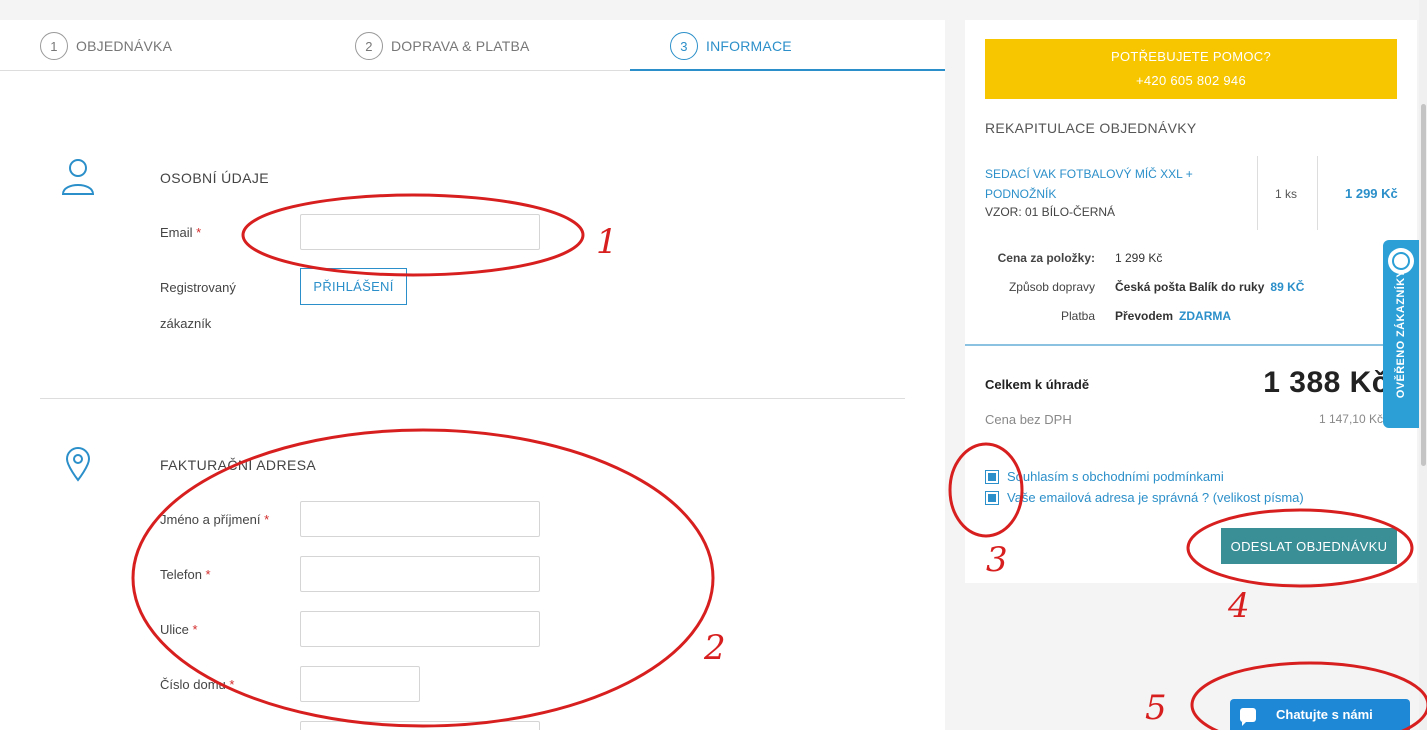 This screenshot has height=730, width=1427. What do you see at coordinates (684, 46) in the screenshot?
I see `step-number: 3` at bounding box center [684, 46].